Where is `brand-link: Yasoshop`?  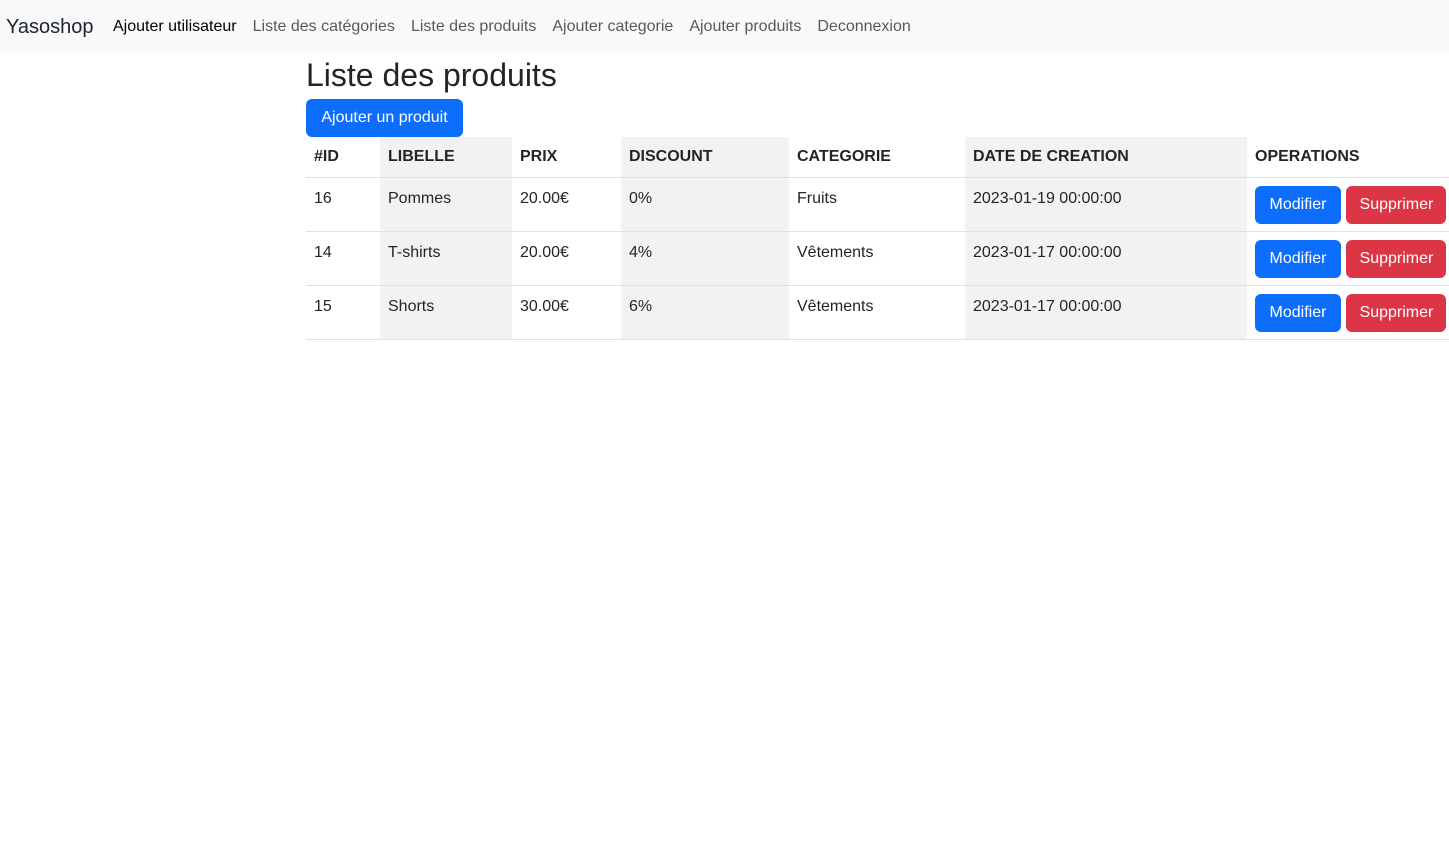 brand-link: Yasoshop is located at coordinates (49, 27).